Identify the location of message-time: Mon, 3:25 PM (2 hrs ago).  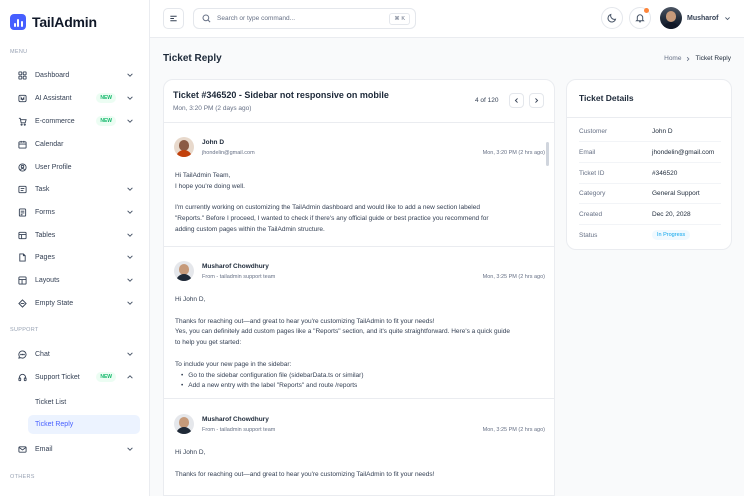
(513, 430).